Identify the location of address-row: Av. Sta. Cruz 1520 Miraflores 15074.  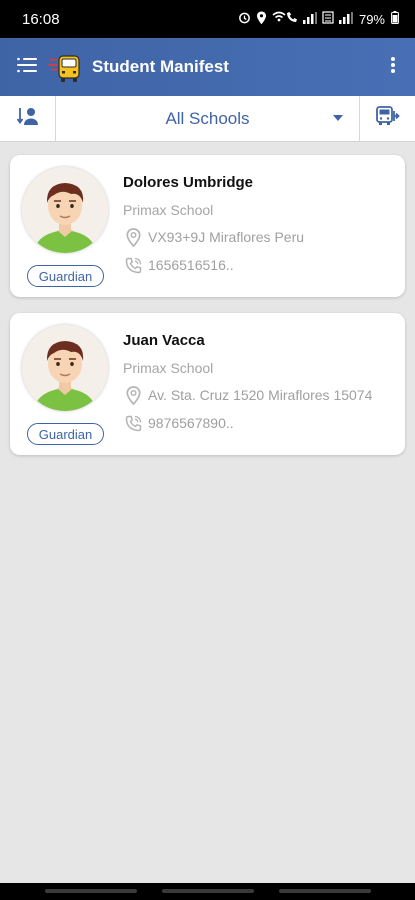
(247, 395).